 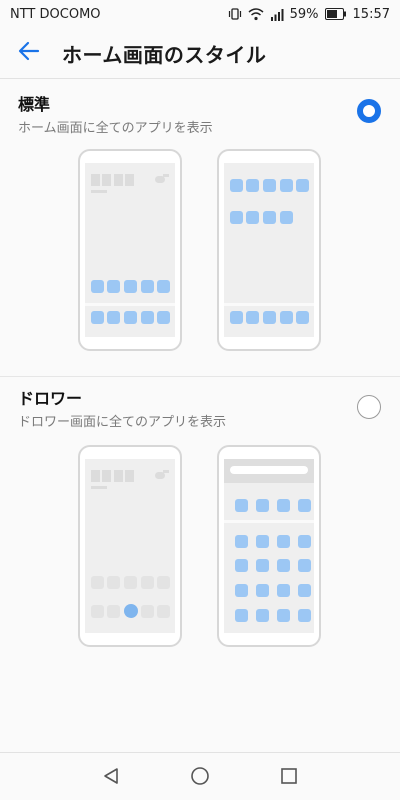 I want to click on preview-drawer-home, so click(x=130, y=546).